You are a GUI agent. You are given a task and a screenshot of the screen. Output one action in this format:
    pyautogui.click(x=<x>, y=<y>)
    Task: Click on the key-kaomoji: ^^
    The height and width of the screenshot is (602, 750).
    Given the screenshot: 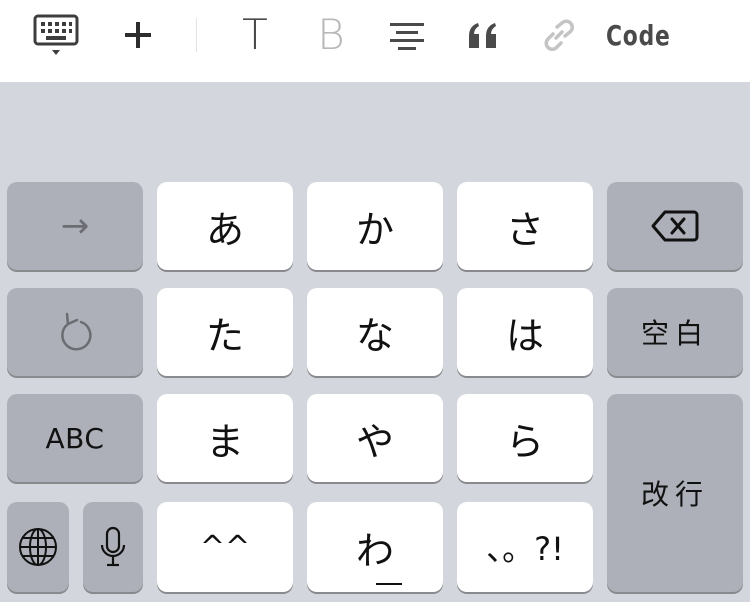 What is the action you would take?
    pyautogui.click(x=225, y=547)
    